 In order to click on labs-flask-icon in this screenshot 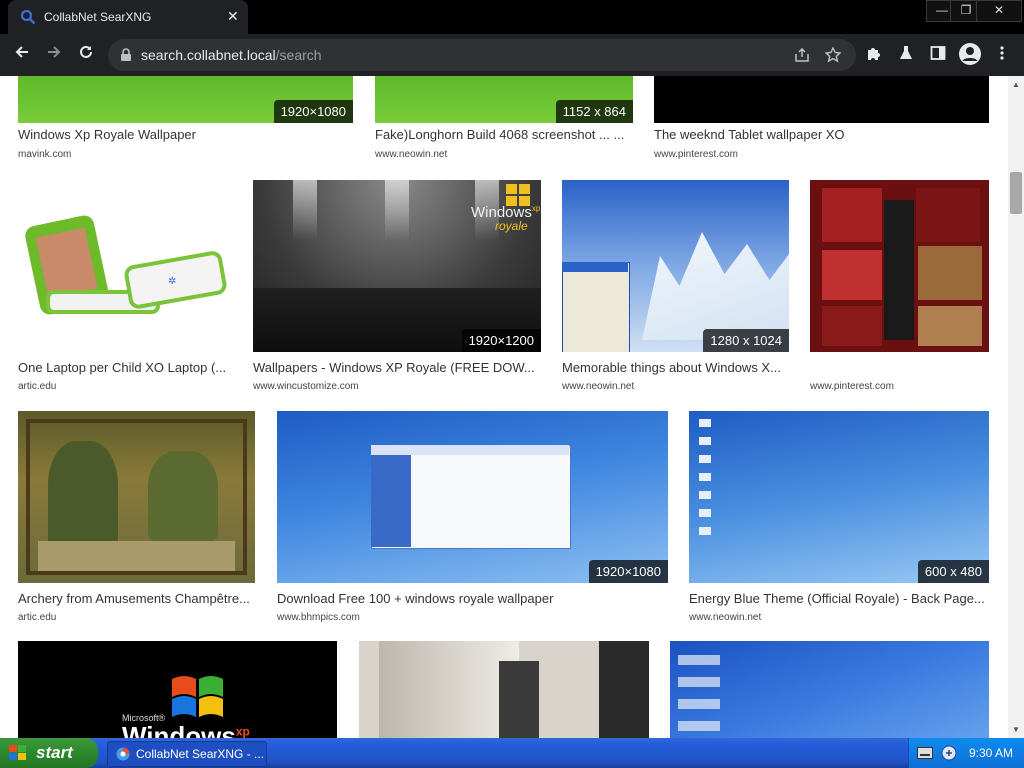, I will do `click(906, 53)`.